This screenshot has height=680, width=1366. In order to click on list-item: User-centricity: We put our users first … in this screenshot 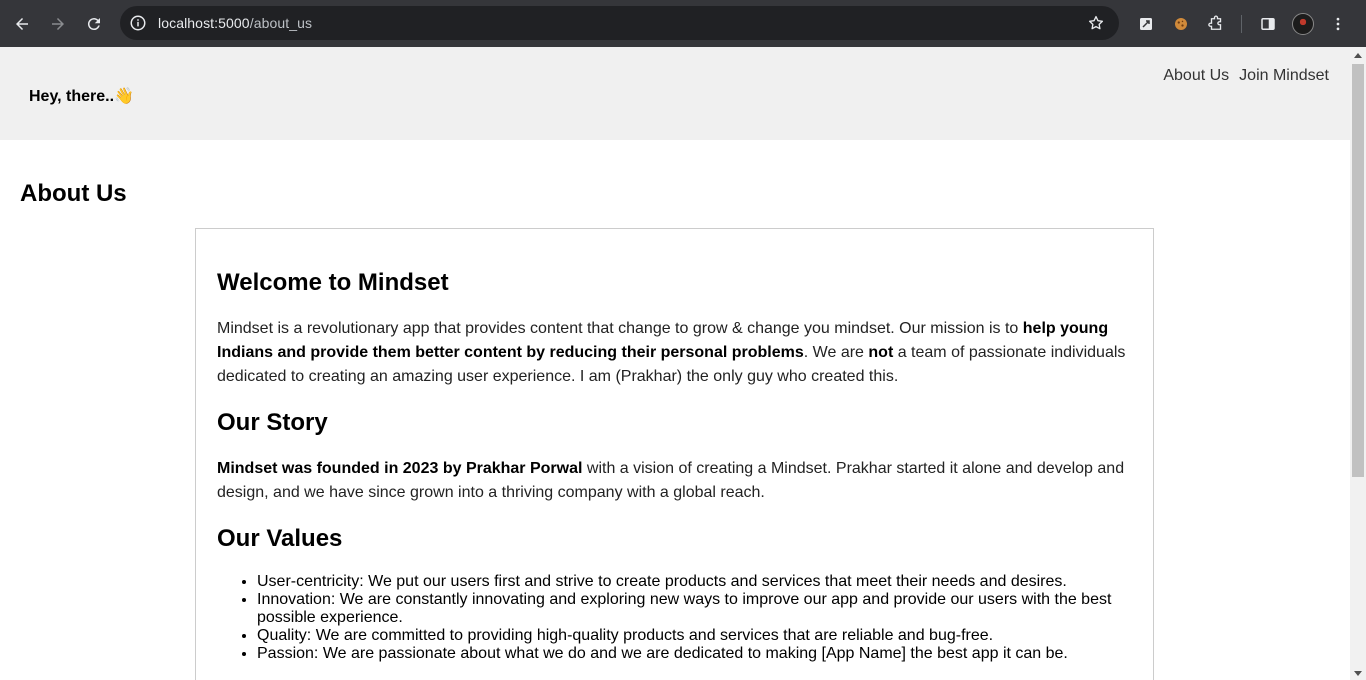, I will do `click(696, 582)`.